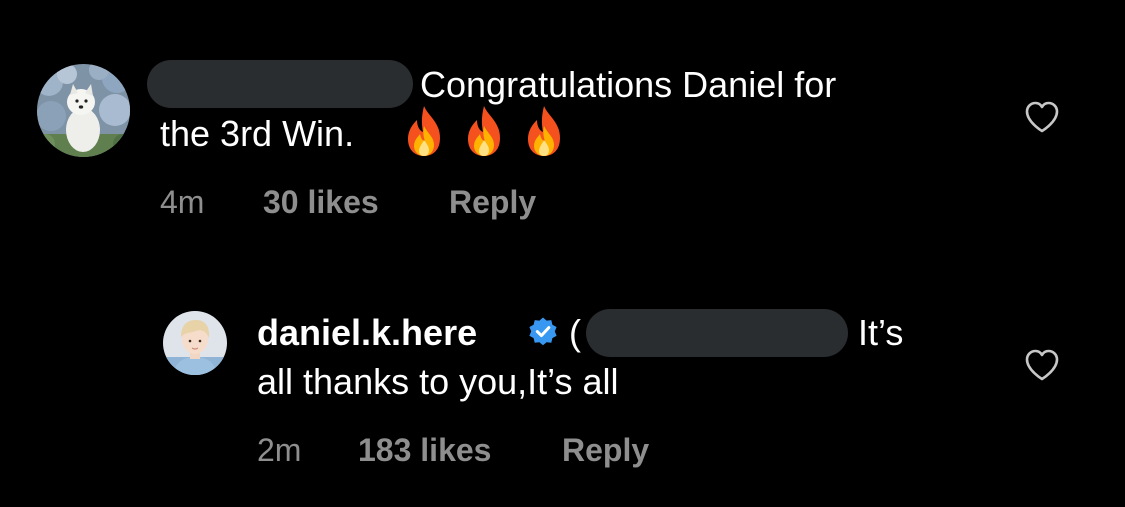  Describe the element at coordinates (321, 202) in the screenshot. I see `comment-likes-link: 30 likes` at that location.